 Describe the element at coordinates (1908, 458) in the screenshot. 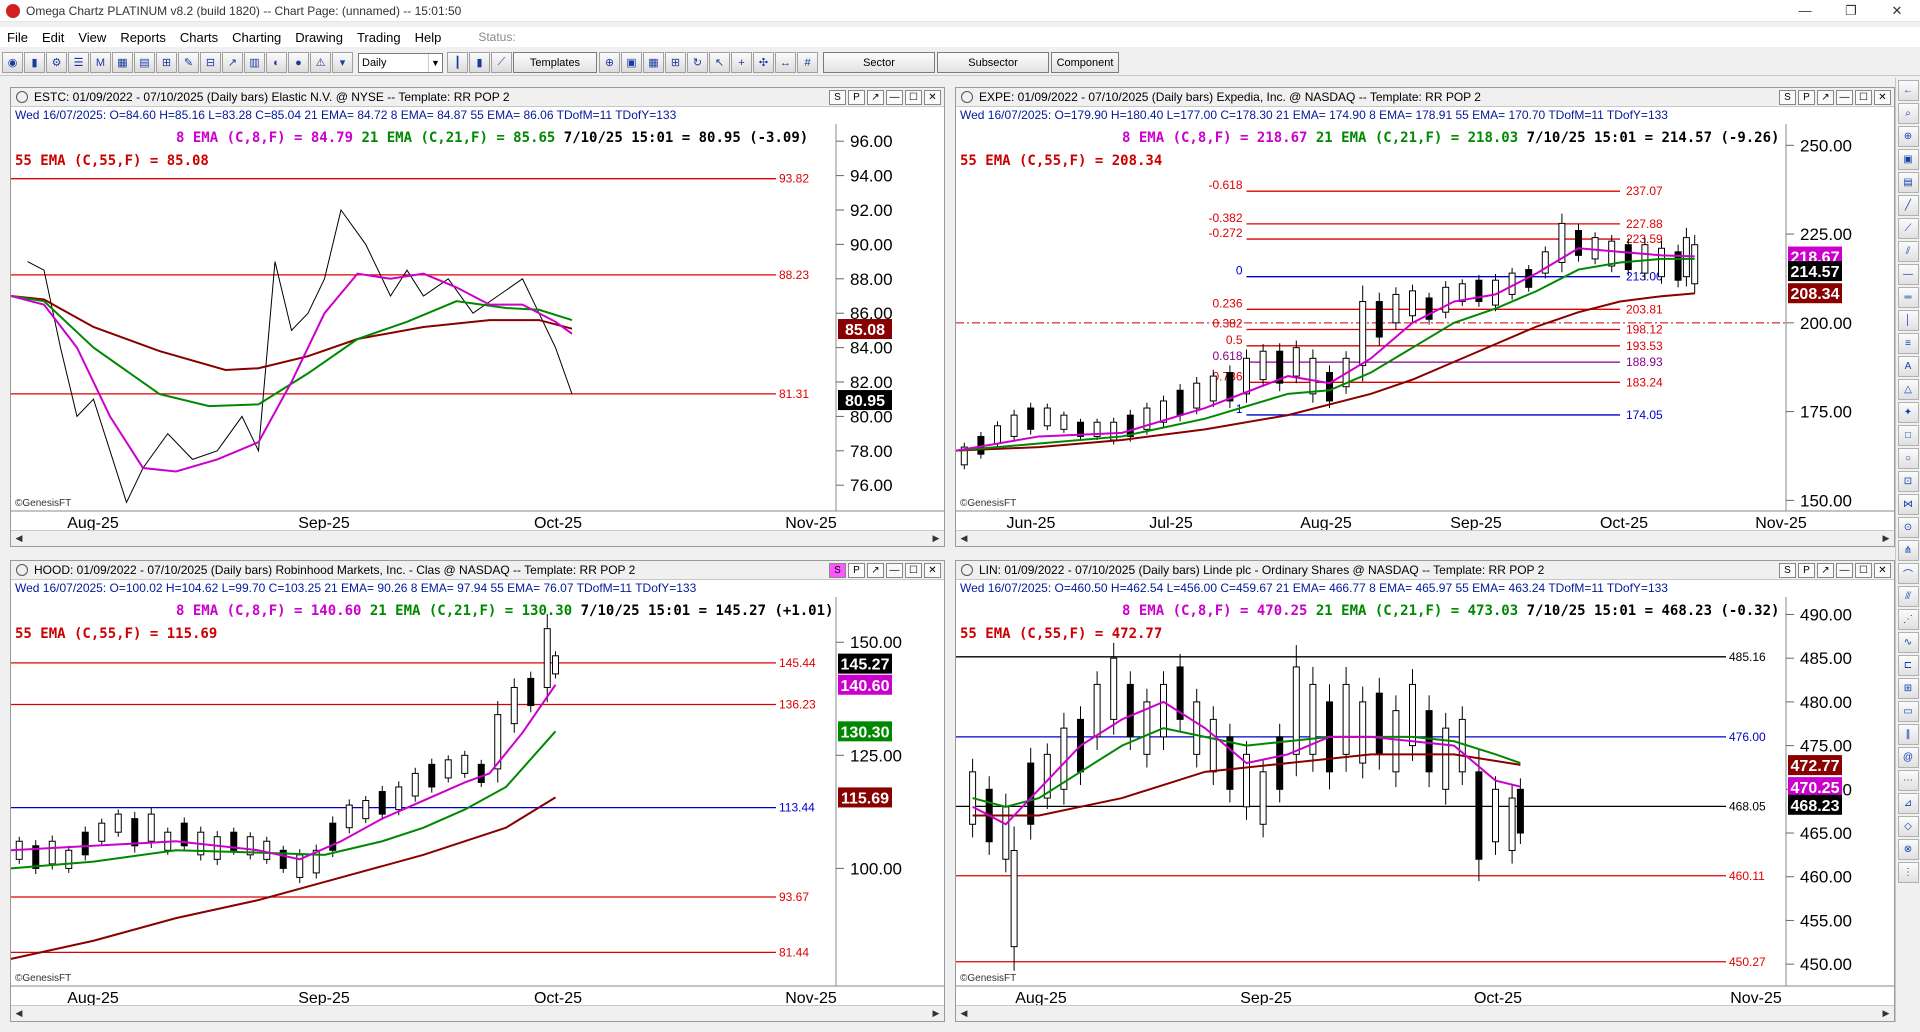

I see `circle-icon: ○` at that location.